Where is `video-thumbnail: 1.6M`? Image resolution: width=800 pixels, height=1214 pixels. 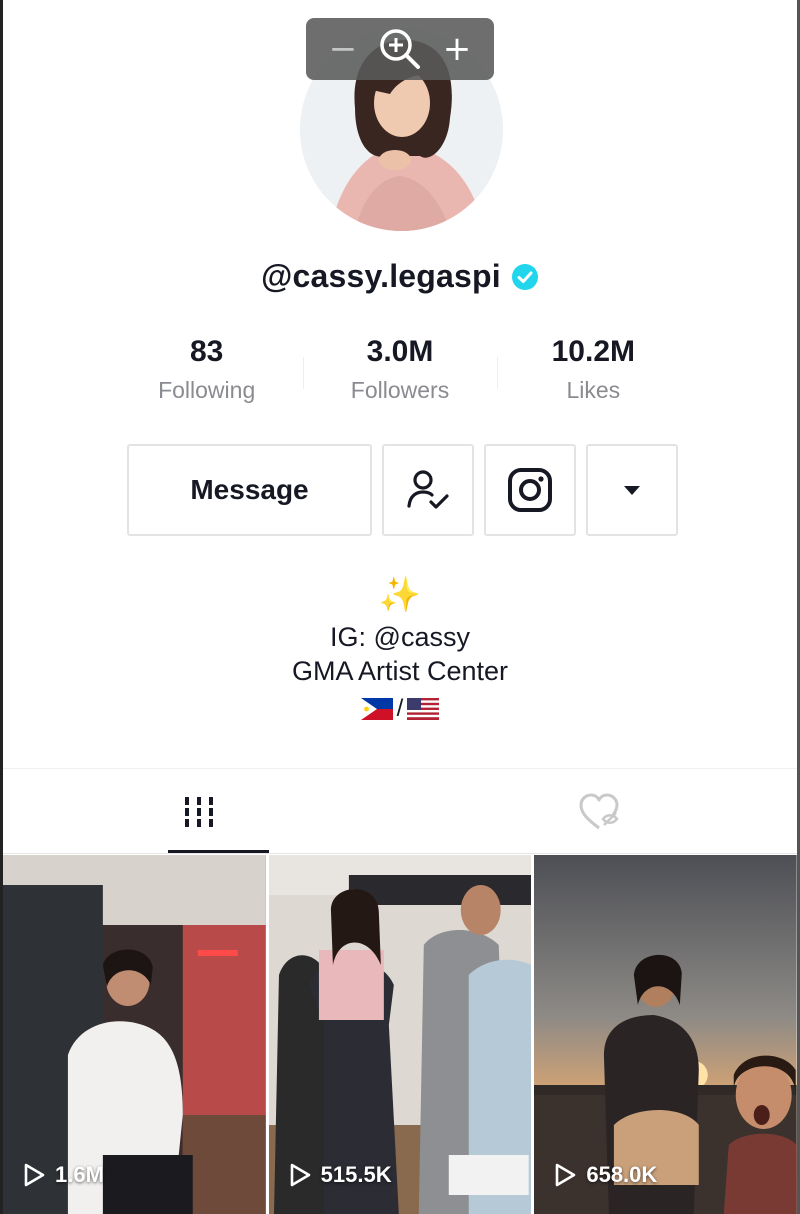 video-thumbnail: 1.6M is located at coordinates (134, 1034).